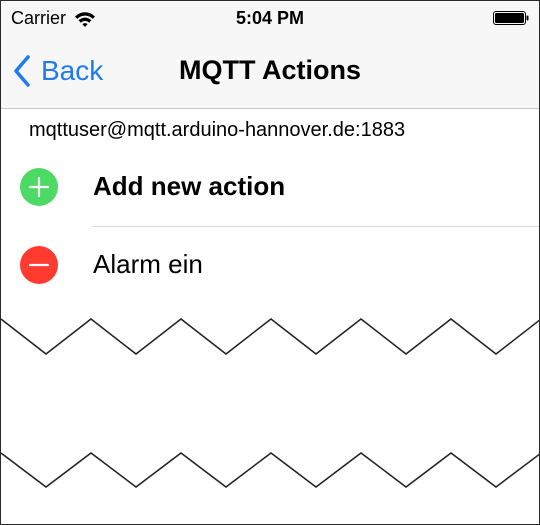 The height and width of the screenshot is (525, 540). Describe the element at coordinates (511, 18) in the screenshot. I see `battery-icon` at that location.